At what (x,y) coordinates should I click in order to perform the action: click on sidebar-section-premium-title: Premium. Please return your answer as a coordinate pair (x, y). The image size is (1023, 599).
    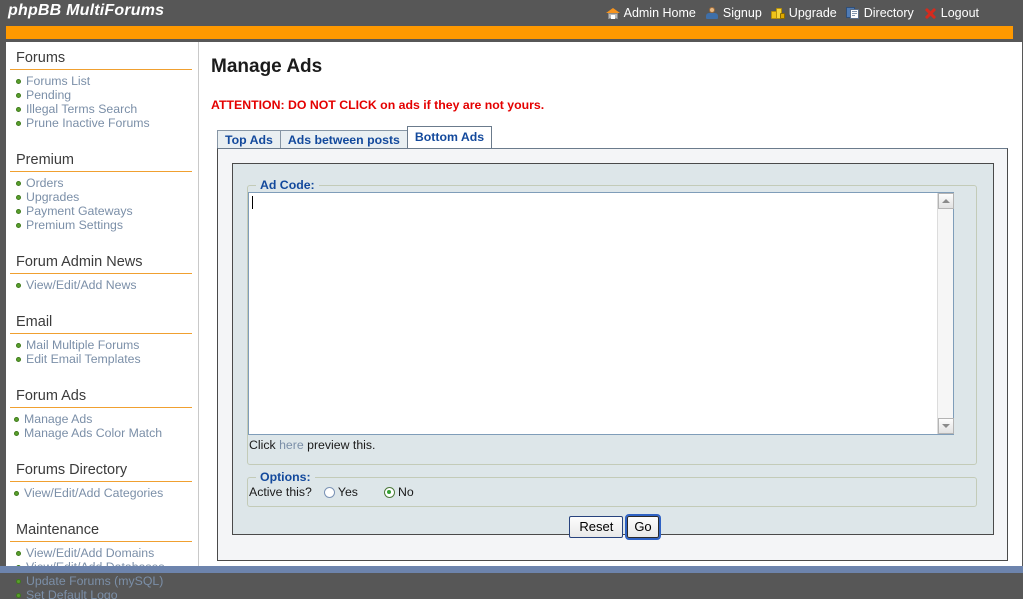
    Looking at the image, I should click on (101, 161).